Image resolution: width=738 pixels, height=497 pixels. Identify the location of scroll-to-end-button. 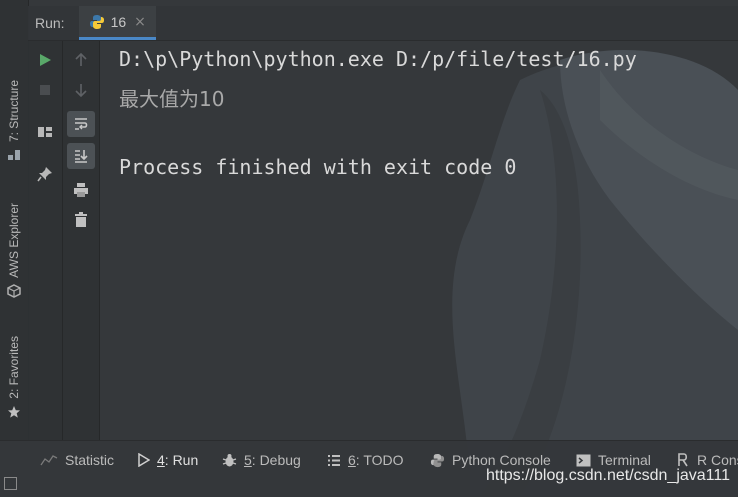
(81, 156).